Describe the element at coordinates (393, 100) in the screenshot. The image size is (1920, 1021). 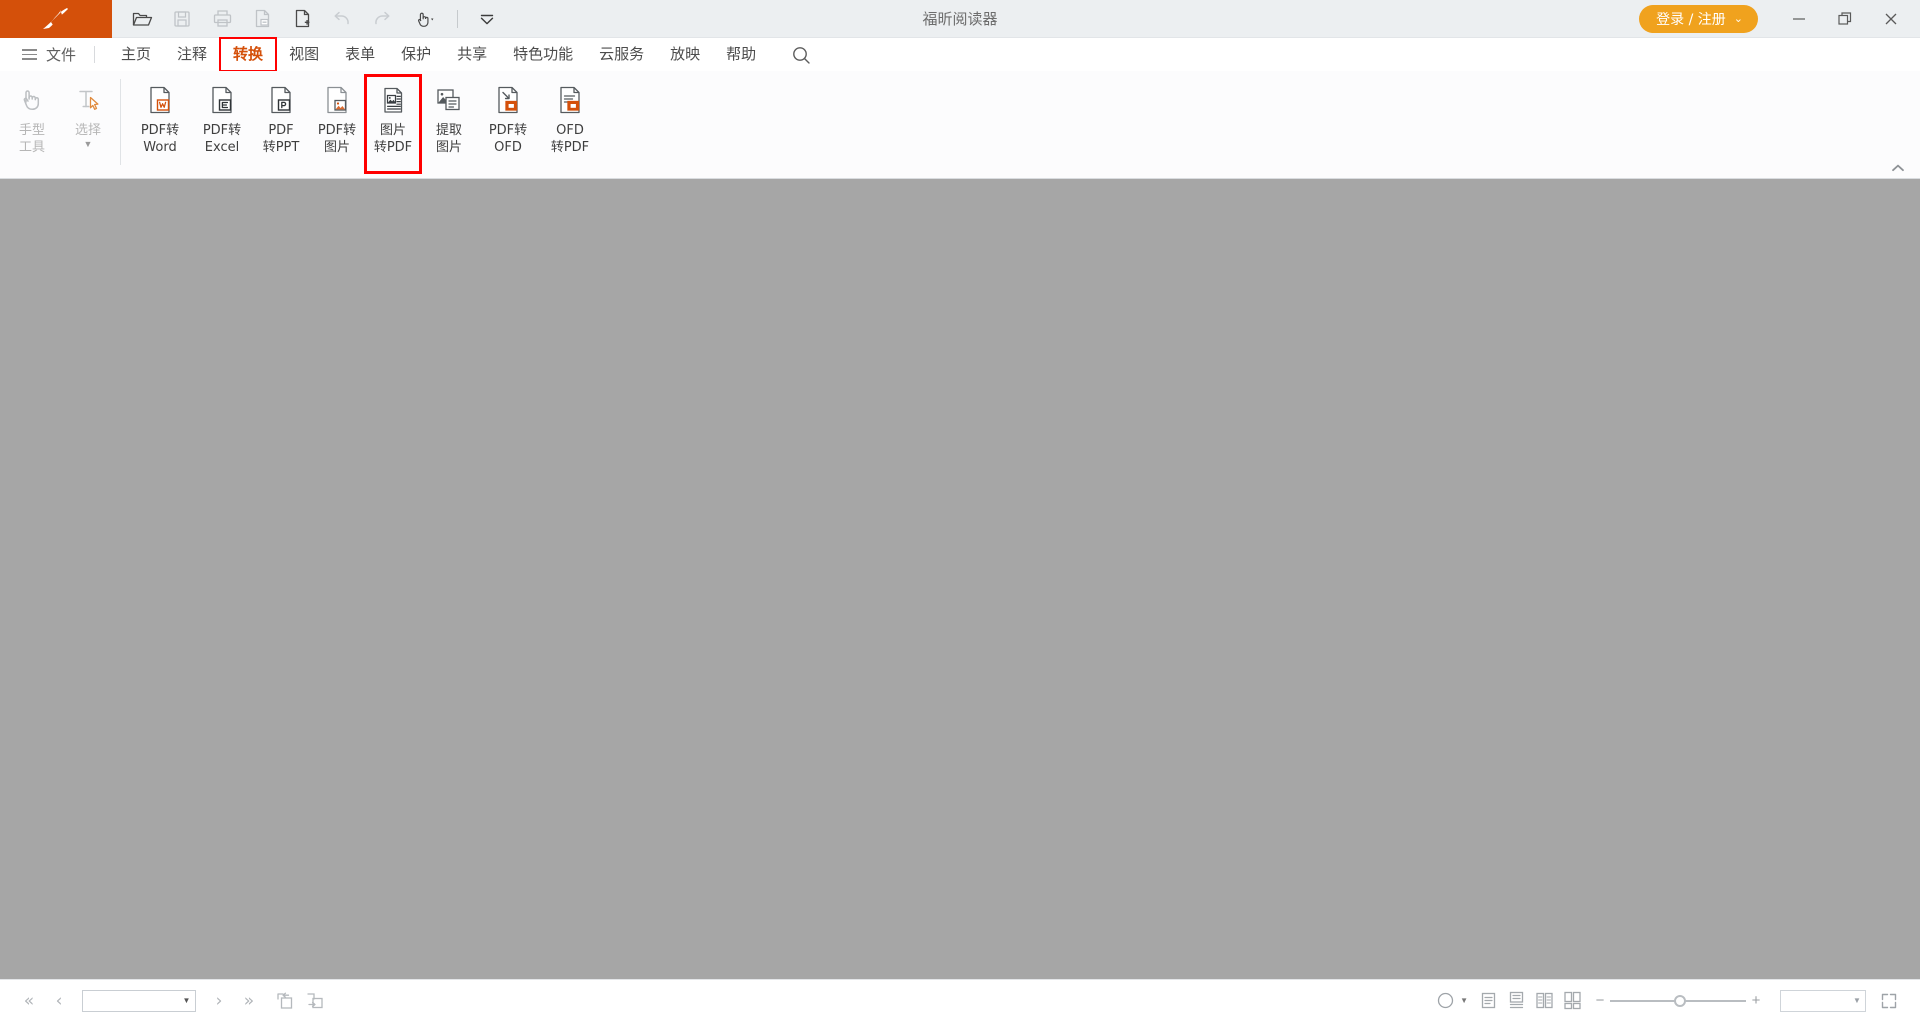
I see `image-to-pdf-icon` at that location.